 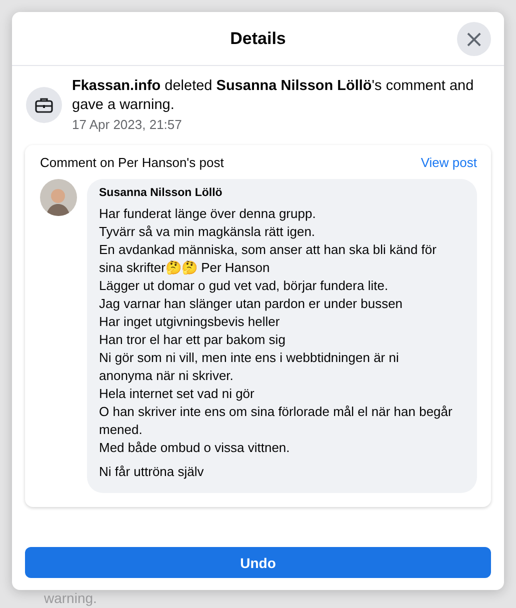 What do you see at coordinates (44, 104) in the screenshot?
I see `briefcase-icon` at bounding box center [44, 104].